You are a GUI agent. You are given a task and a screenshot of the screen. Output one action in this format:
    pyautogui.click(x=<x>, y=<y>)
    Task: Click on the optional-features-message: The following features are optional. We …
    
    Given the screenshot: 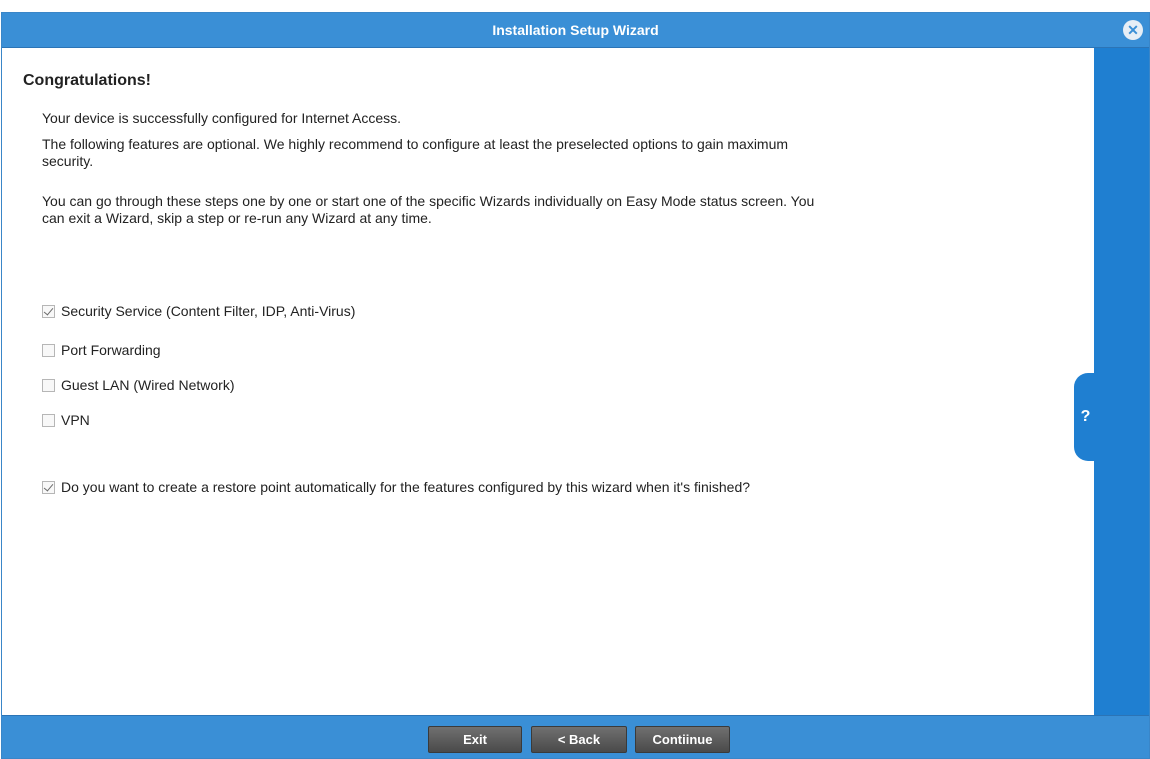 What is the action you would take?
    pyautogui.click(x=415, y=152)
    